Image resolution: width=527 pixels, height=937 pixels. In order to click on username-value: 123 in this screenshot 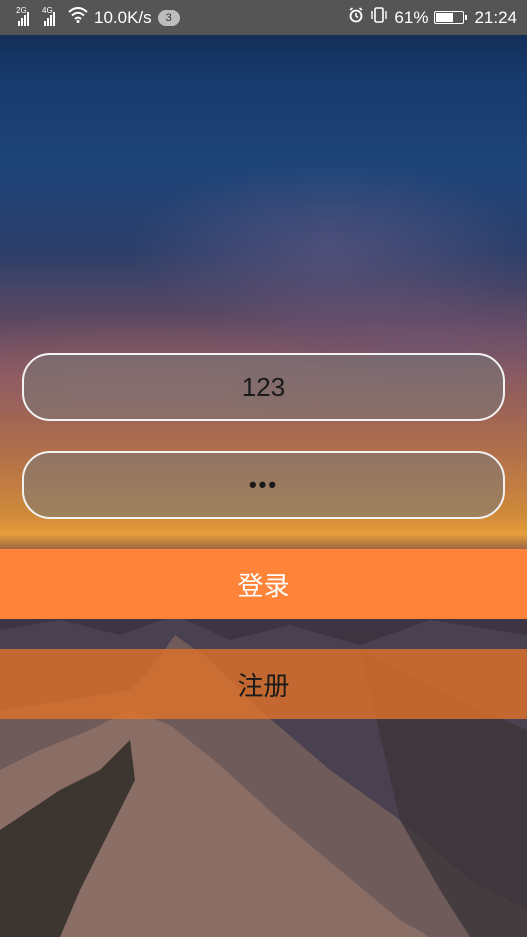, I will do `click(263, 386)`.